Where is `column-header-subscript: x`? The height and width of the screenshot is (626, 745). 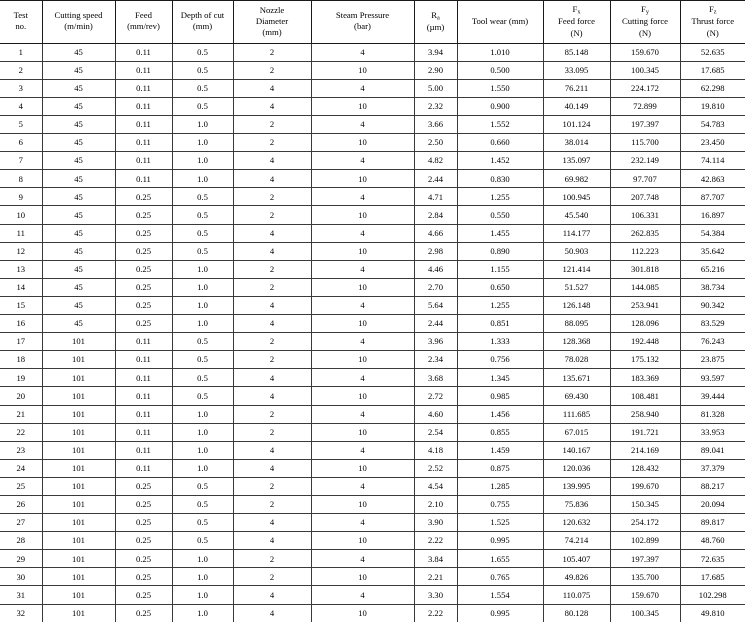 column-header-subscript: x is located at coordinates (579, 12).